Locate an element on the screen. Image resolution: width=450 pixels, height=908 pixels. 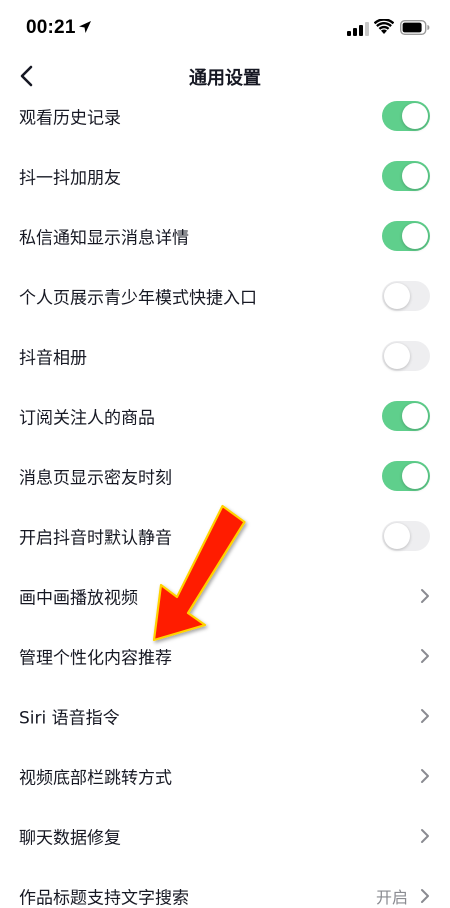
settings-row: 观看历史记录 is located at coordinates (225, 116).